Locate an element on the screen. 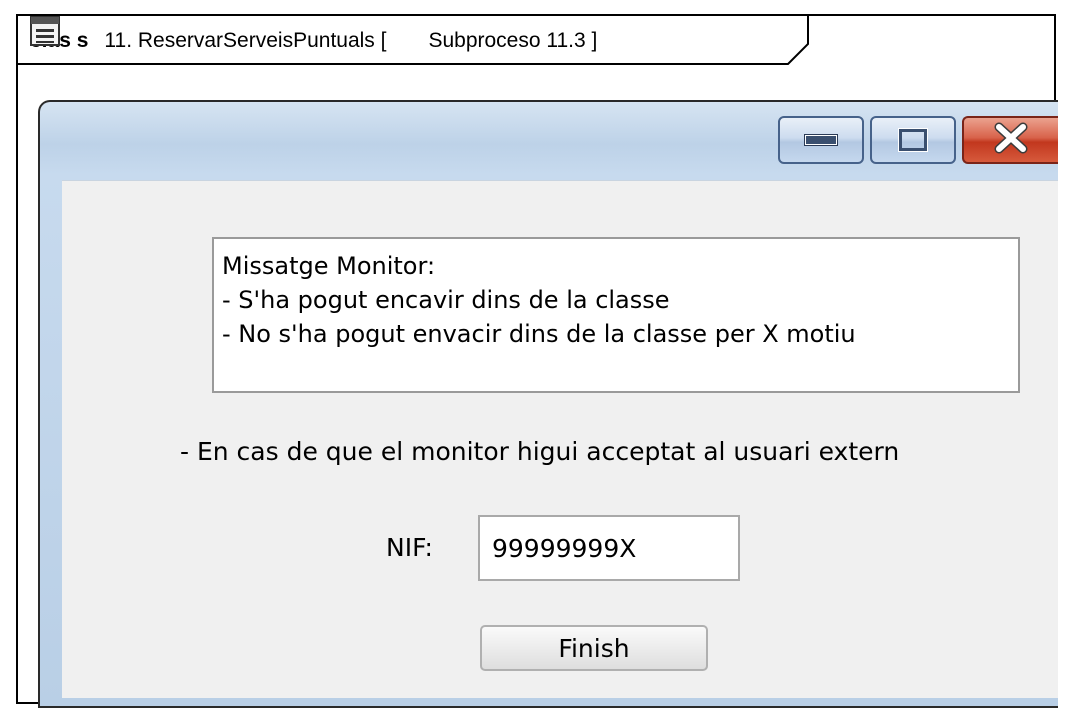 This screenshot has height=716, width=1072. document-icon is located at coordinates (226, 36).